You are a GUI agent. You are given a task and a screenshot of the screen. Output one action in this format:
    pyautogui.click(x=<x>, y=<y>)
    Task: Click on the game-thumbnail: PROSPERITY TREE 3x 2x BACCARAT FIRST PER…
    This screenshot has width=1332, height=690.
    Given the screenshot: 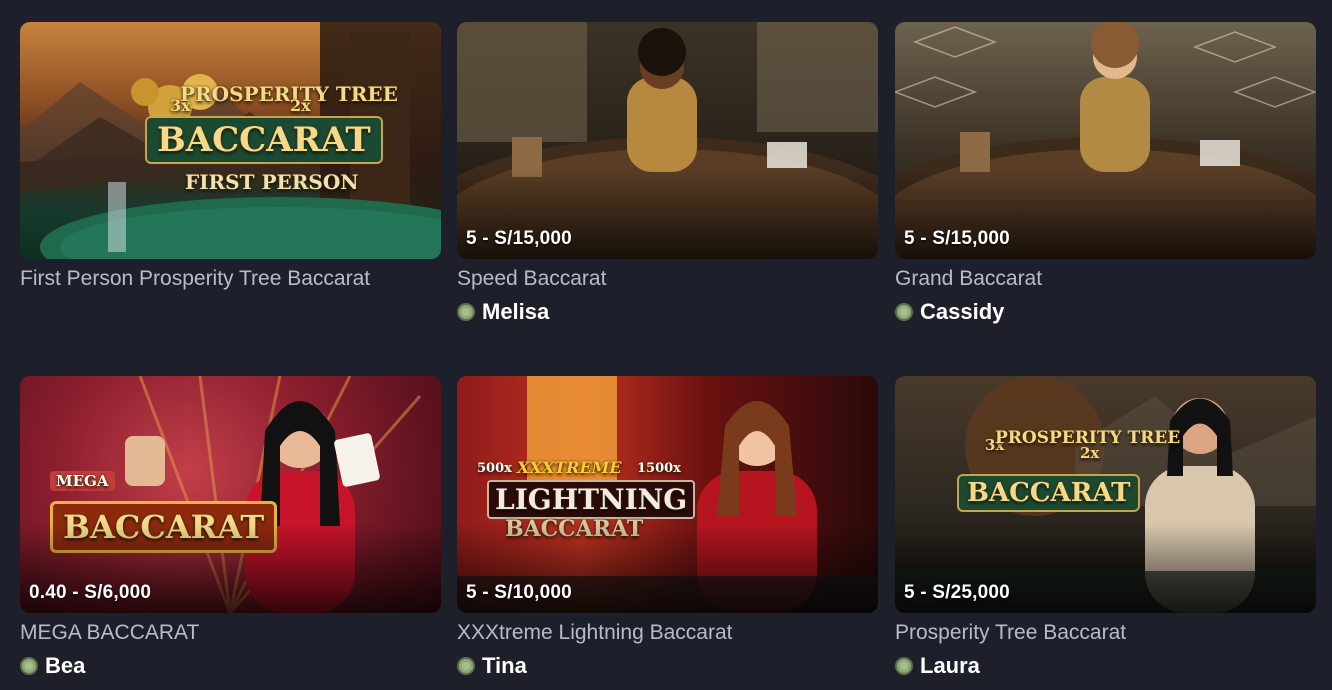 What is the action you would take?
    pyautogui.click(x=230, y=140)
    